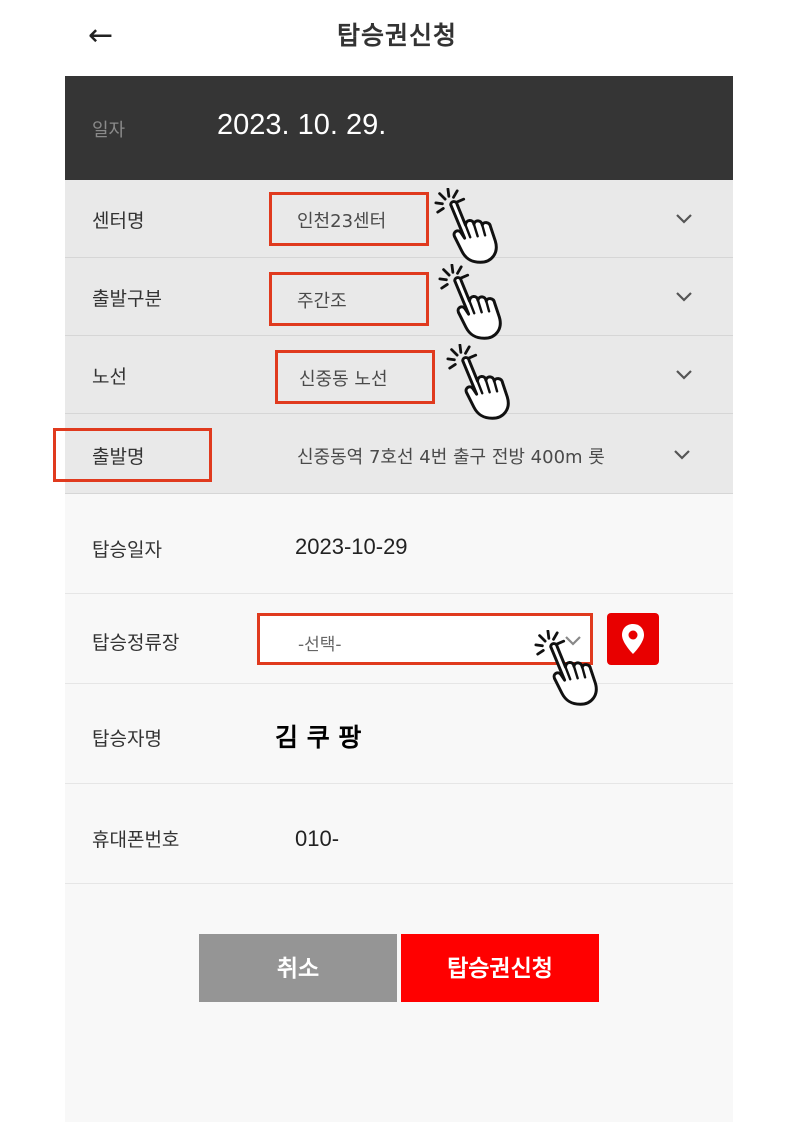 The width and height of the screenshot is (794, 1122). Describe the element at coordinates (399, 219) in the screenshot. I see `center-select: 센터명 인천23센터` at that location.